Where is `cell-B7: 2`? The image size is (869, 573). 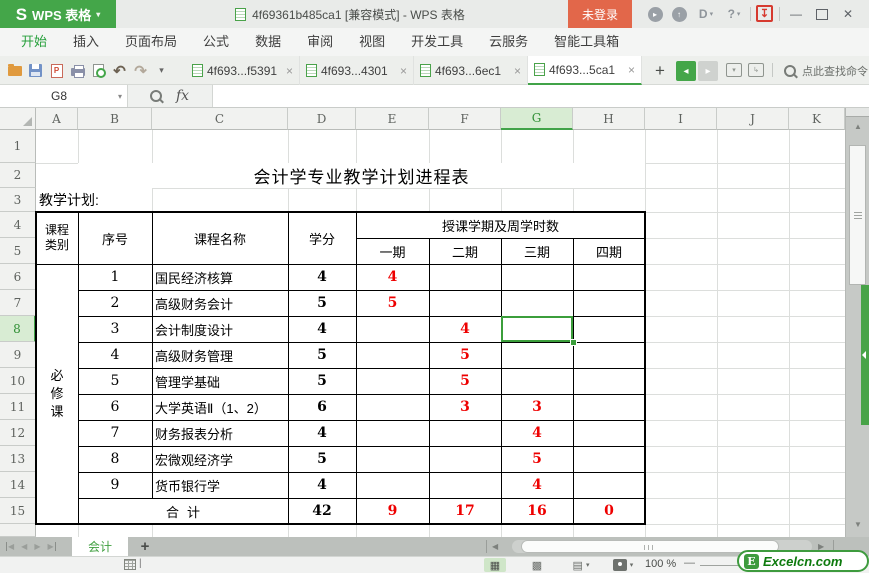 cell-B7: 2 is located at coordinates (115, 303).